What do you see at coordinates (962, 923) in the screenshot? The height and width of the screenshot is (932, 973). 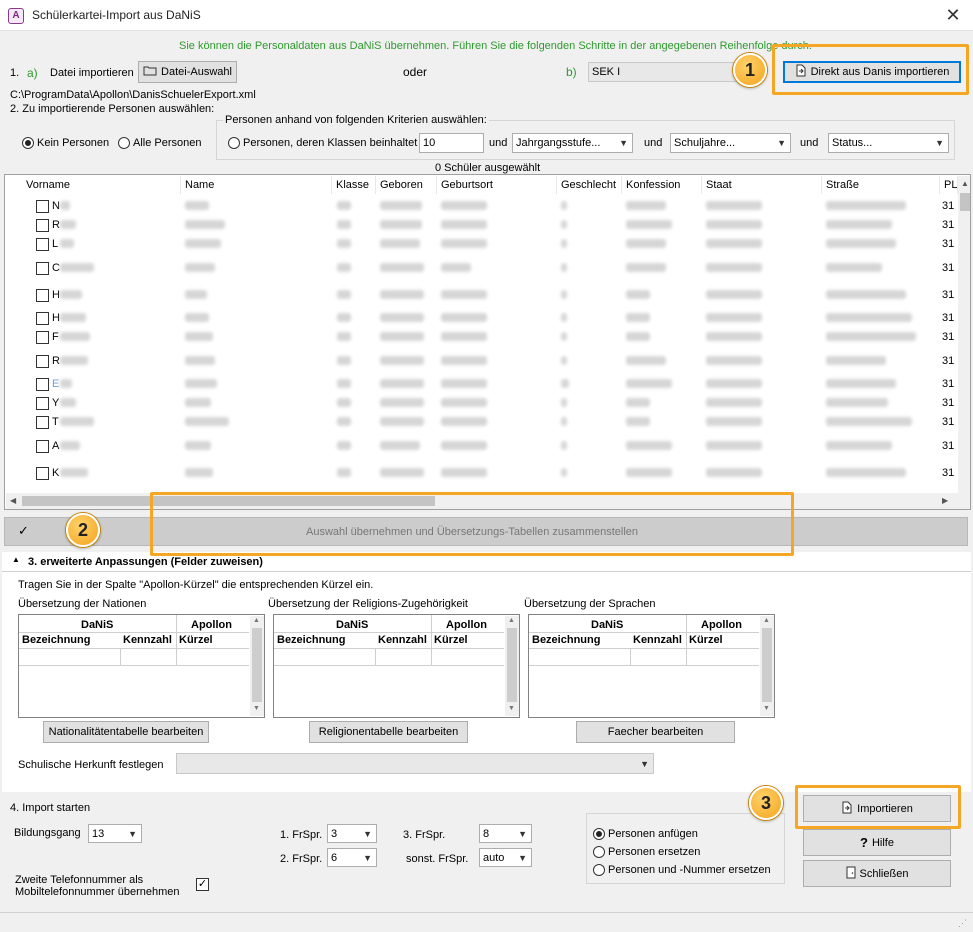 I see `resize-grip-icon: ⋰` at bounding box center [962, 923].